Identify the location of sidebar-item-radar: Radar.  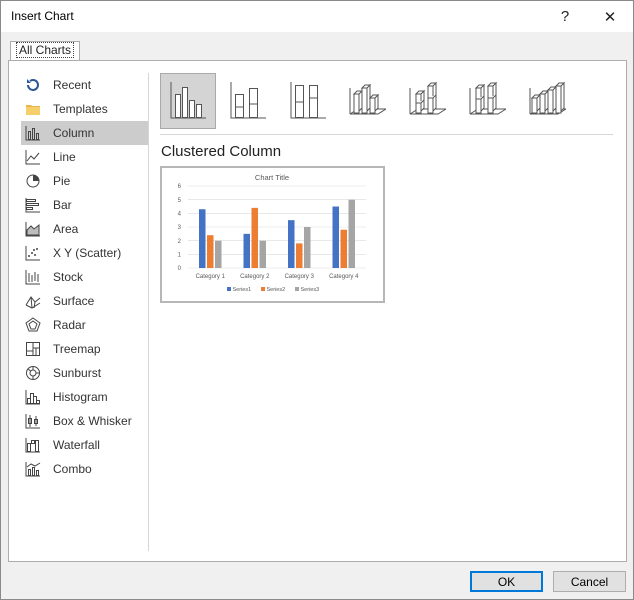
(85, 325).